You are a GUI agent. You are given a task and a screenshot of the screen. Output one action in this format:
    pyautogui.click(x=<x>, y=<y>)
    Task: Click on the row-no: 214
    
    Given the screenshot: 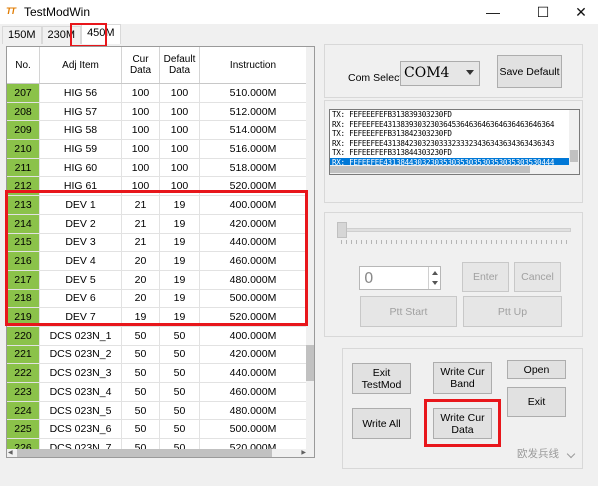 What is the action you would take?
    pyautogui.click(x=23, y=223)
    